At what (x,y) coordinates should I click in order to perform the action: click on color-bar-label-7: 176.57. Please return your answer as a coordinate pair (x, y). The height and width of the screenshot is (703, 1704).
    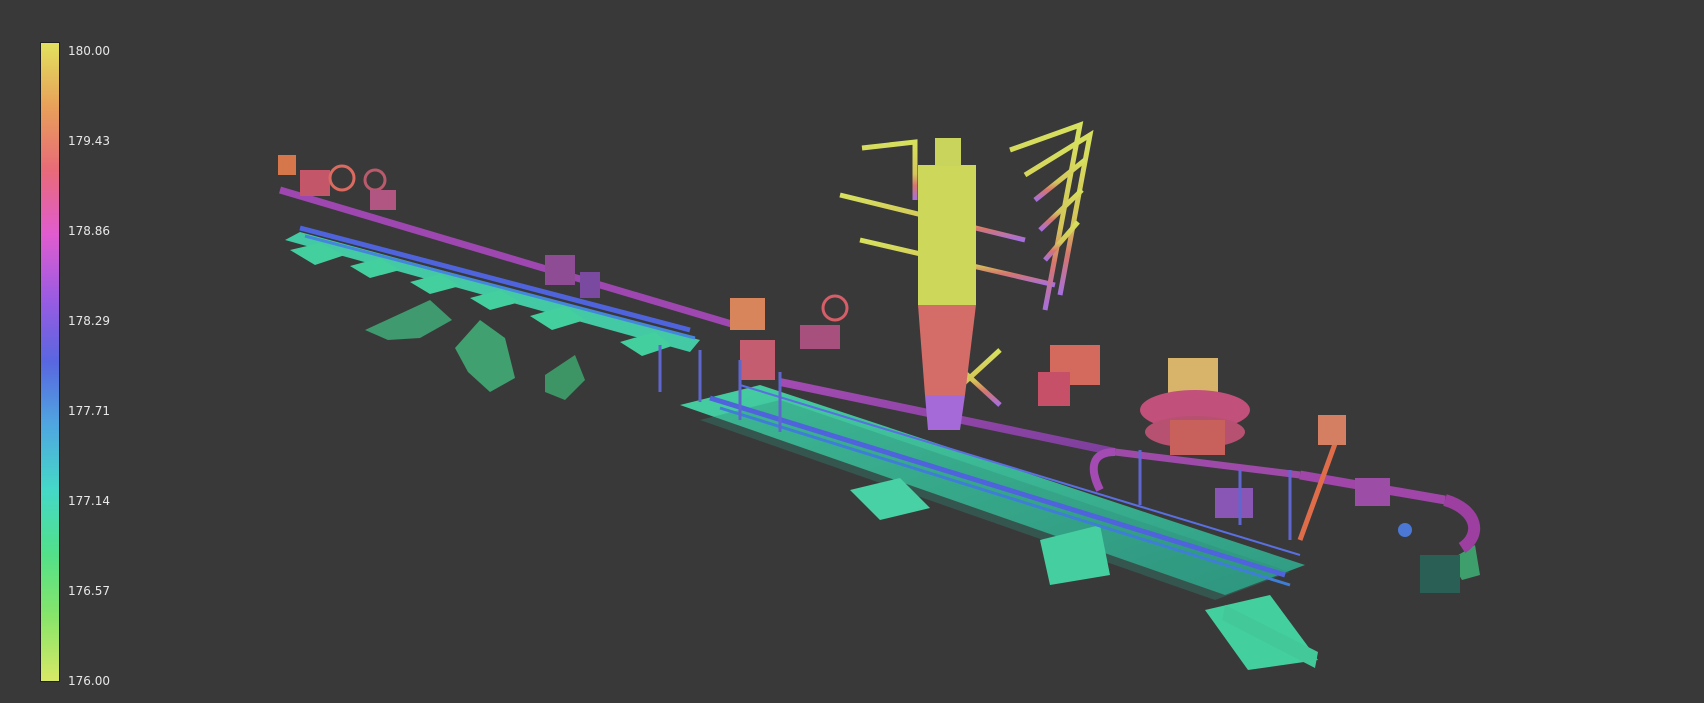
    Looking at the image, I should click on (89, 591).